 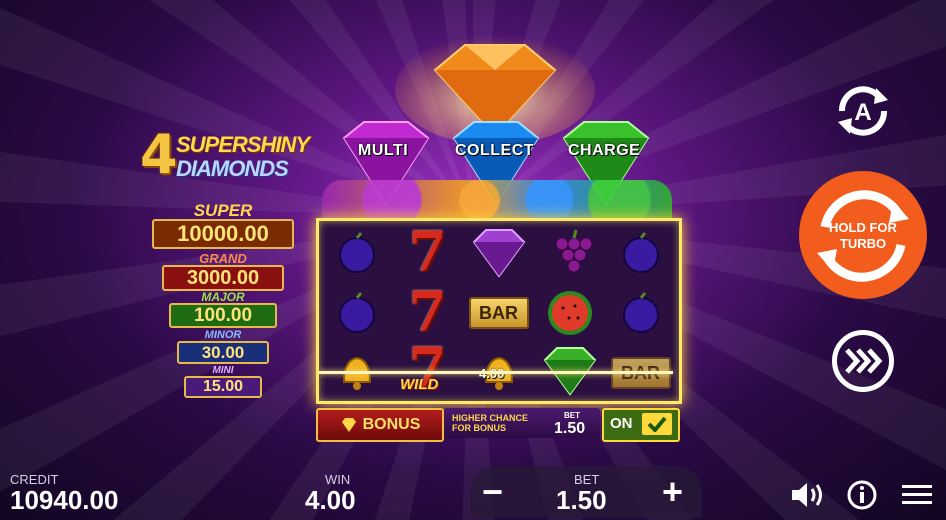 What do you see at coordinates (223, 352) in the screenshot?
I see `jackpot-value: 30.00` at bounding box center [223, 352].